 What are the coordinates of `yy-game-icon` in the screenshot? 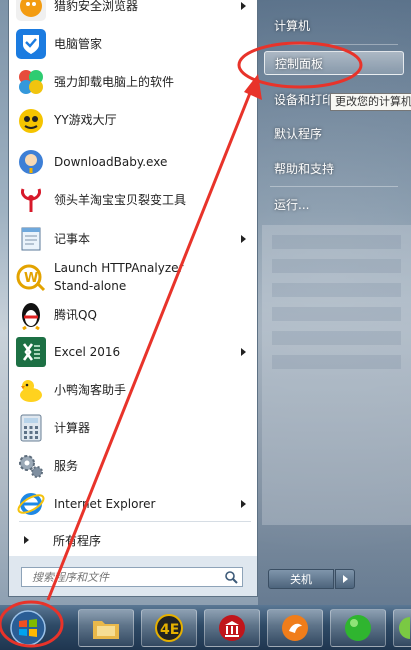 It's located at (31, 120).